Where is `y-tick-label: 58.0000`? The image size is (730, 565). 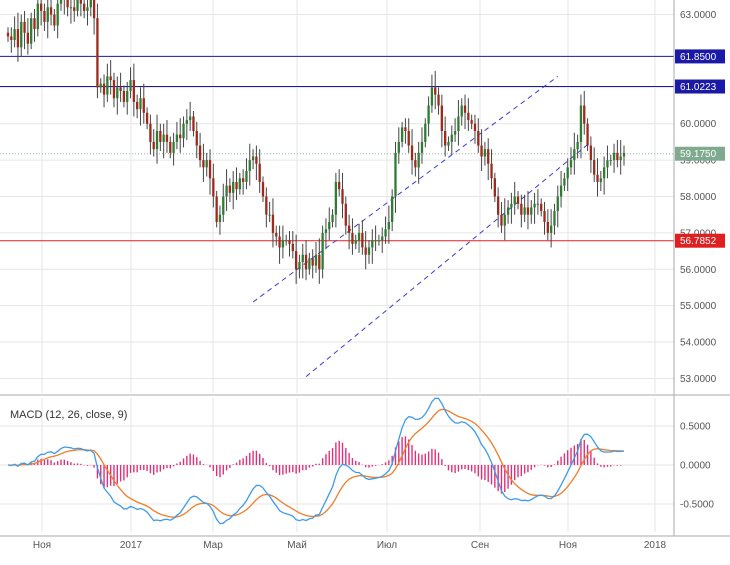
y-tick-label: 58.0000 is located at coordinates (698, 197).